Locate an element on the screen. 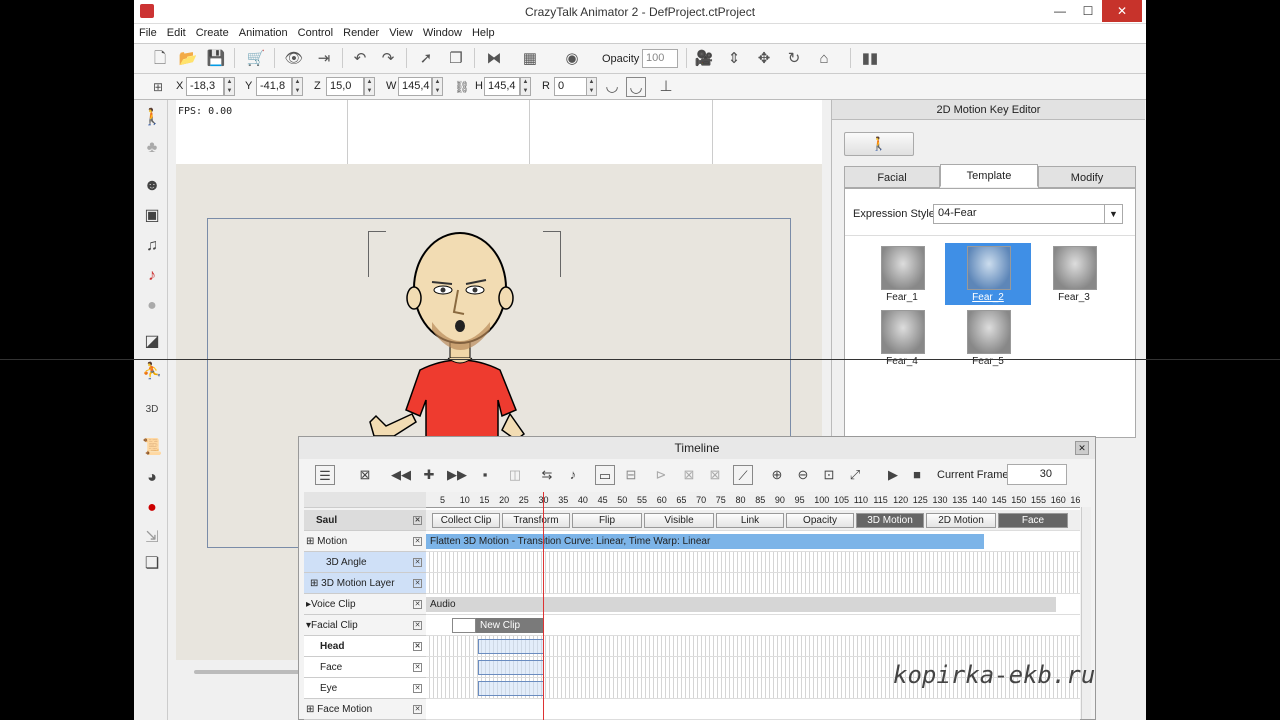  template-fear-1: Fear_1 is located at coordinates (902, 274).